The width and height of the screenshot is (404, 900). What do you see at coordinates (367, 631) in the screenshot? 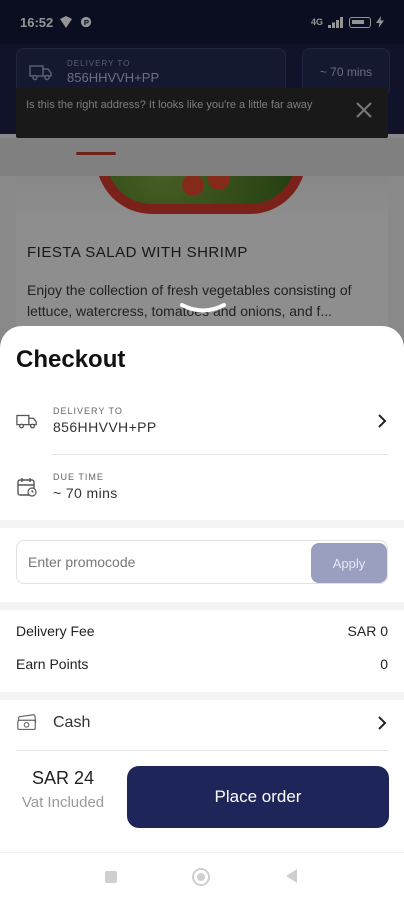
I see `delivery-fee-value: SAR 0` at bounding box center [367, 631].